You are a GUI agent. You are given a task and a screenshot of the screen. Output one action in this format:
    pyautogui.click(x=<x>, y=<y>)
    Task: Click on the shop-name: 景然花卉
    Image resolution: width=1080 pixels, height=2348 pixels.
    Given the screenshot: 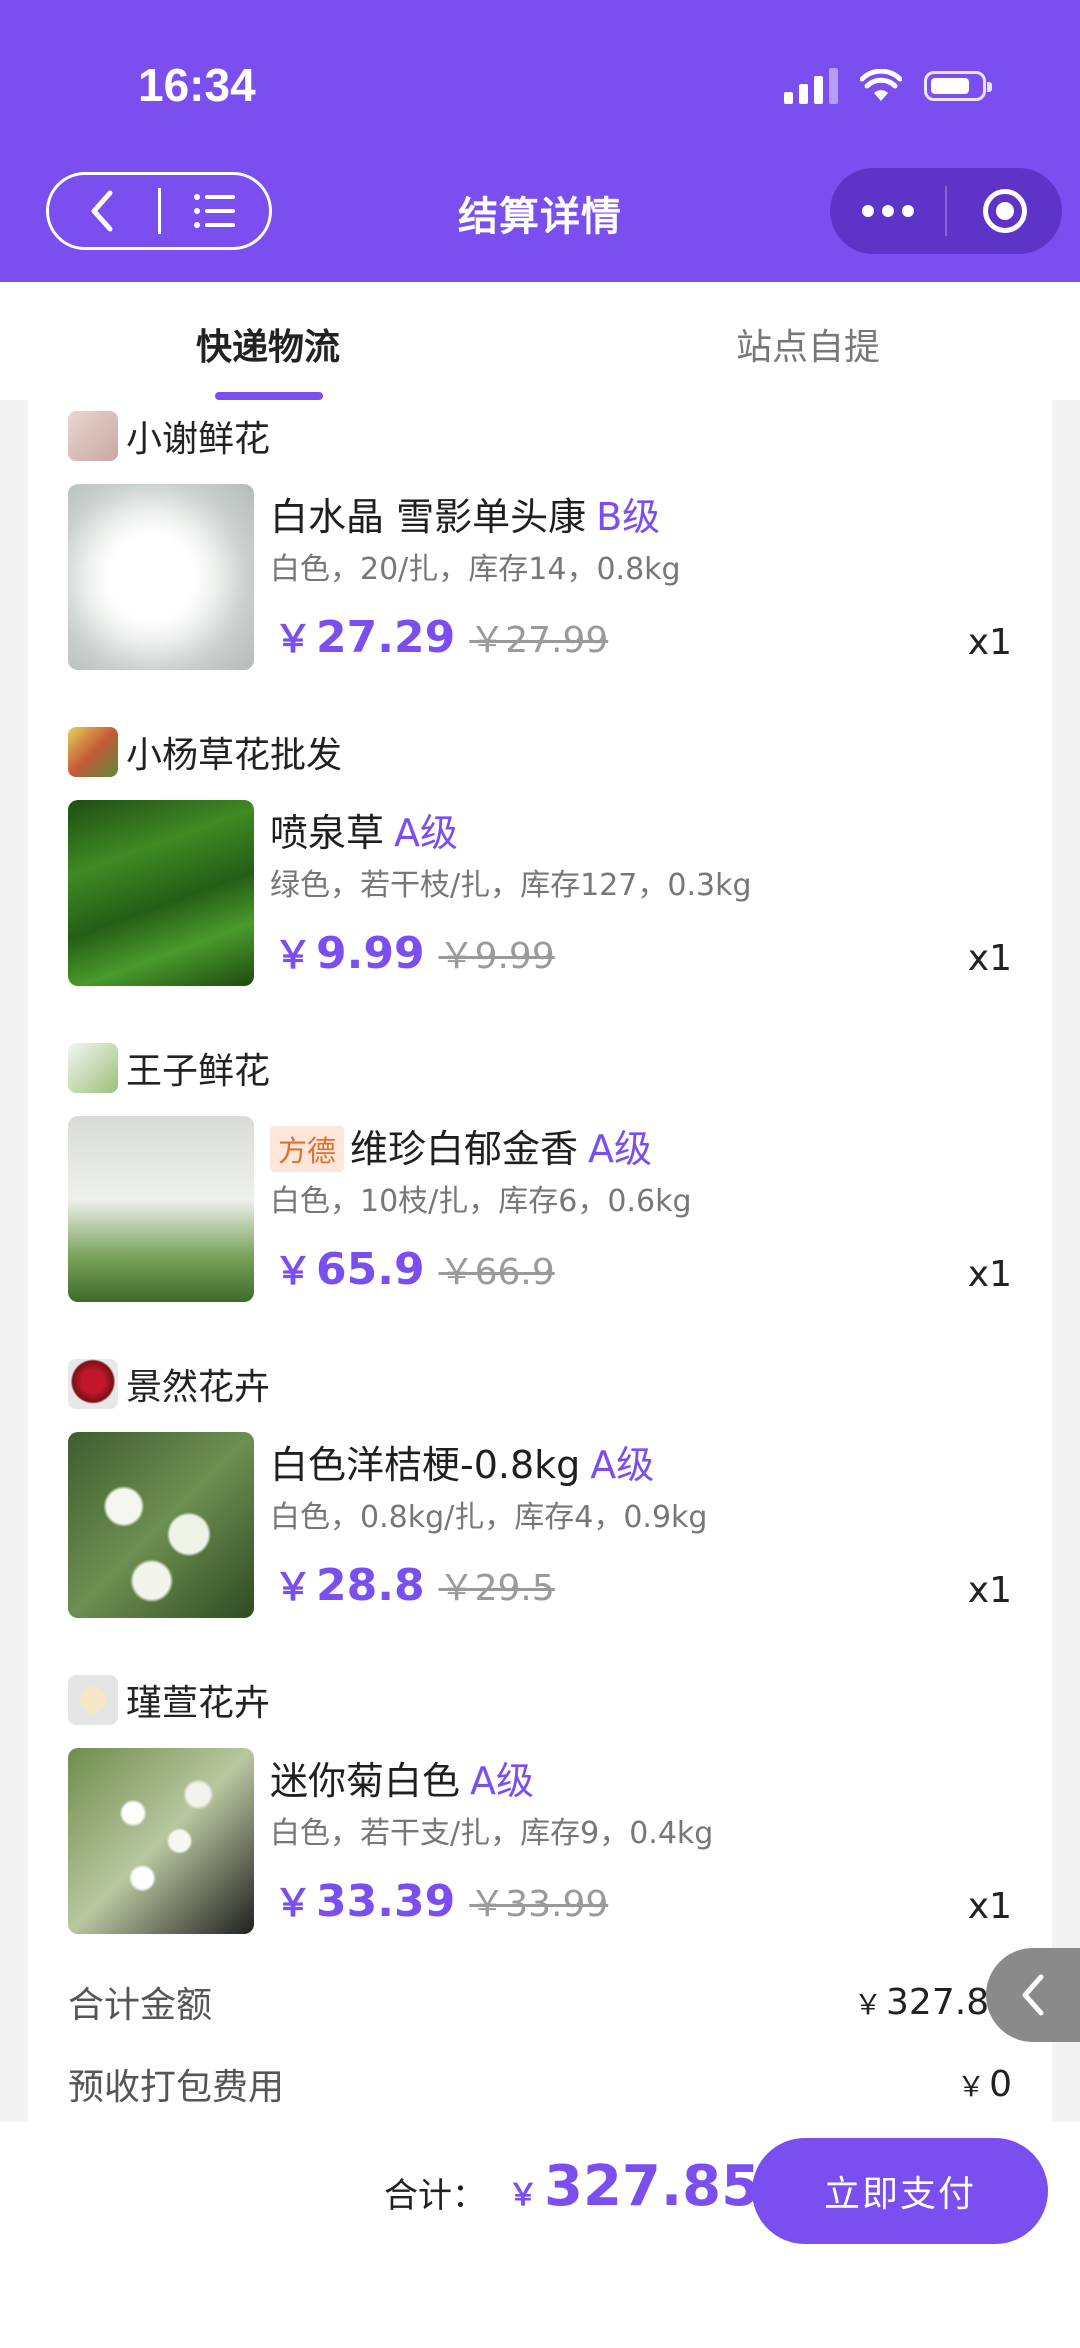 What is the action you would take?
    pyautogui.click(x=198, y=1387)
    